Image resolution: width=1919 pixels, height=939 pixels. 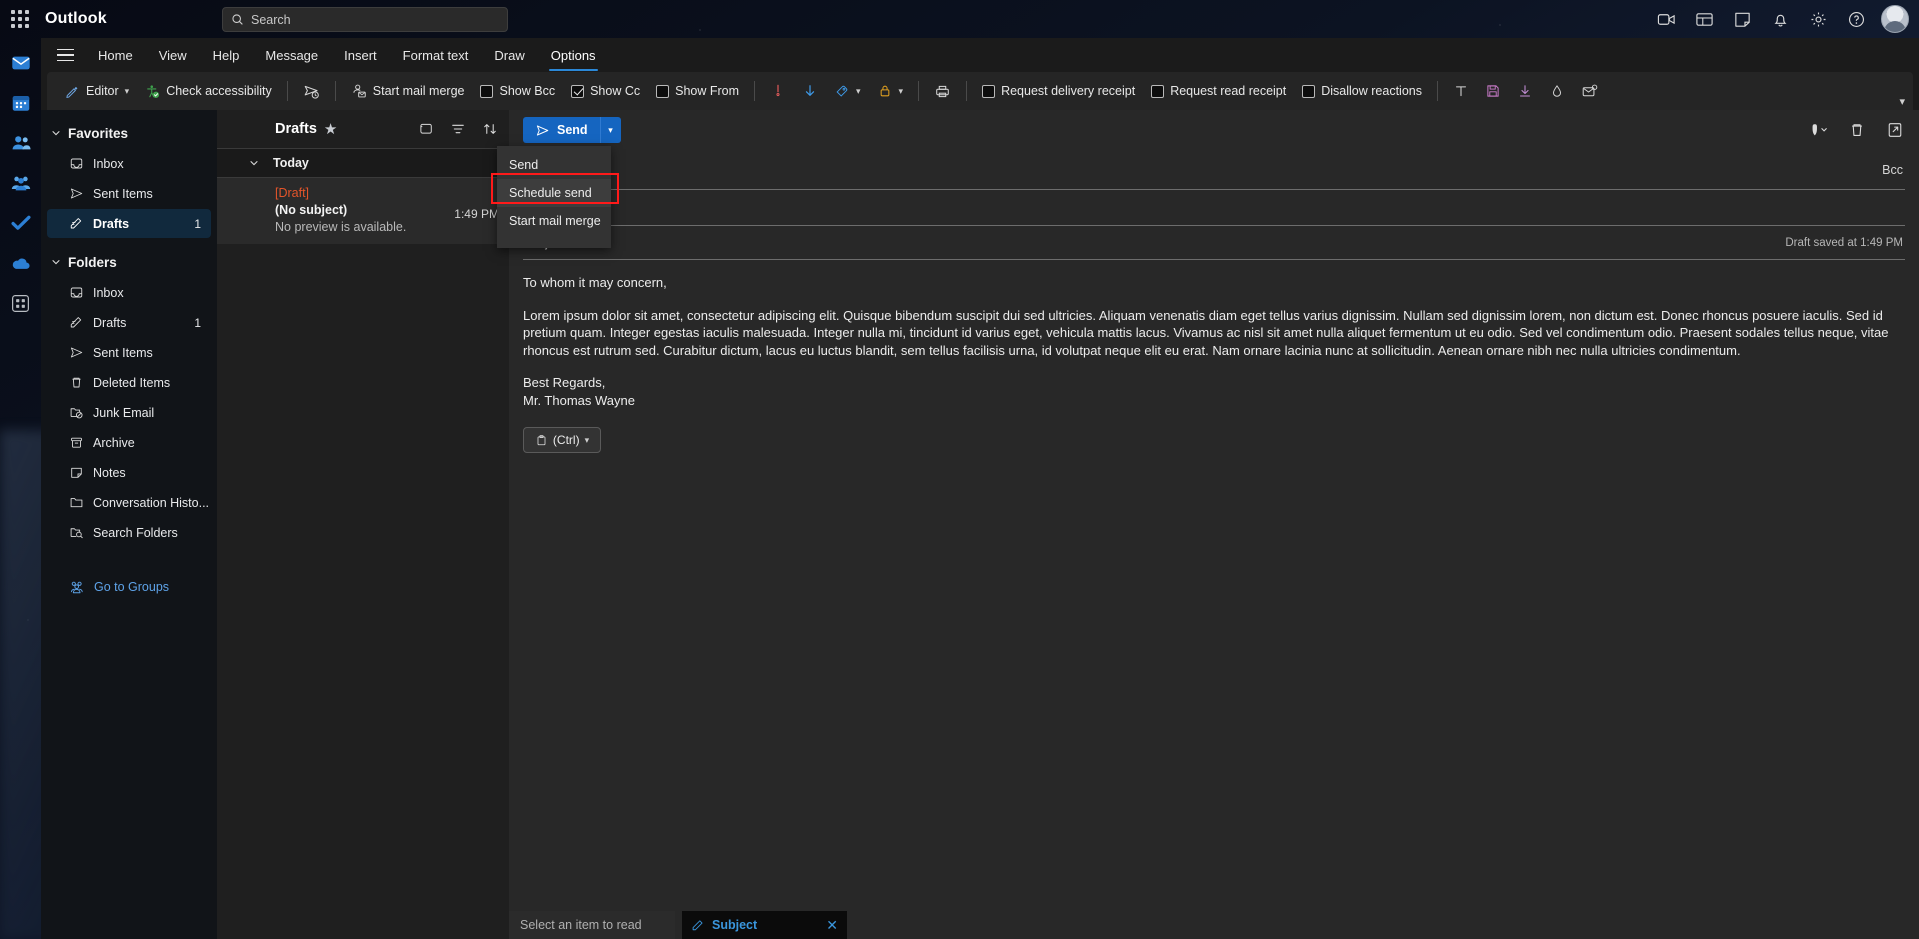 I want to click on sensitivity-button: ▾, so click(x=847, y=91).